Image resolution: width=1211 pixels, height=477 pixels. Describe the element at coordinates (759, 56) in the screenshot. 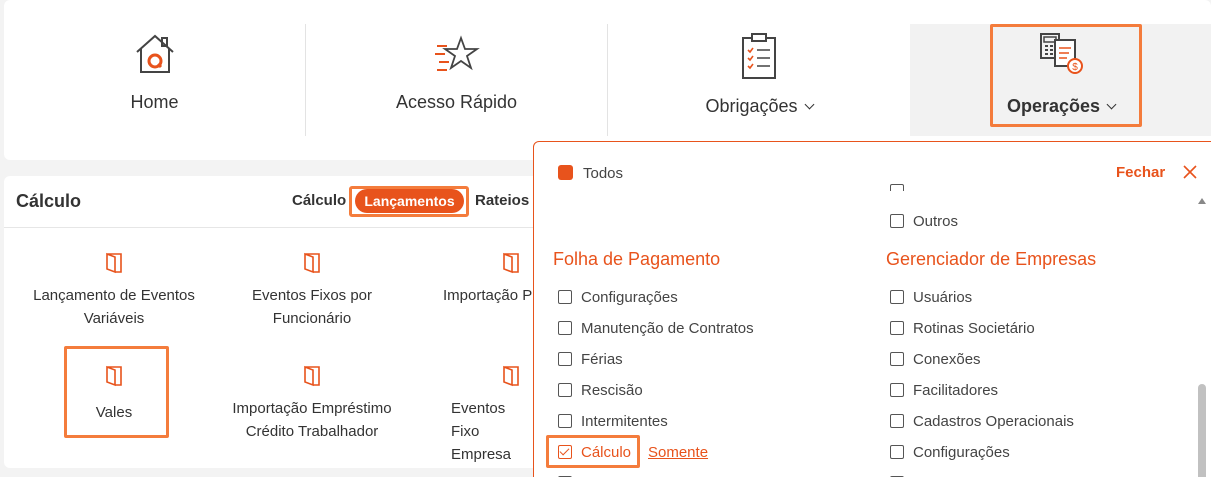

I see `clipboard-icon` at that location.